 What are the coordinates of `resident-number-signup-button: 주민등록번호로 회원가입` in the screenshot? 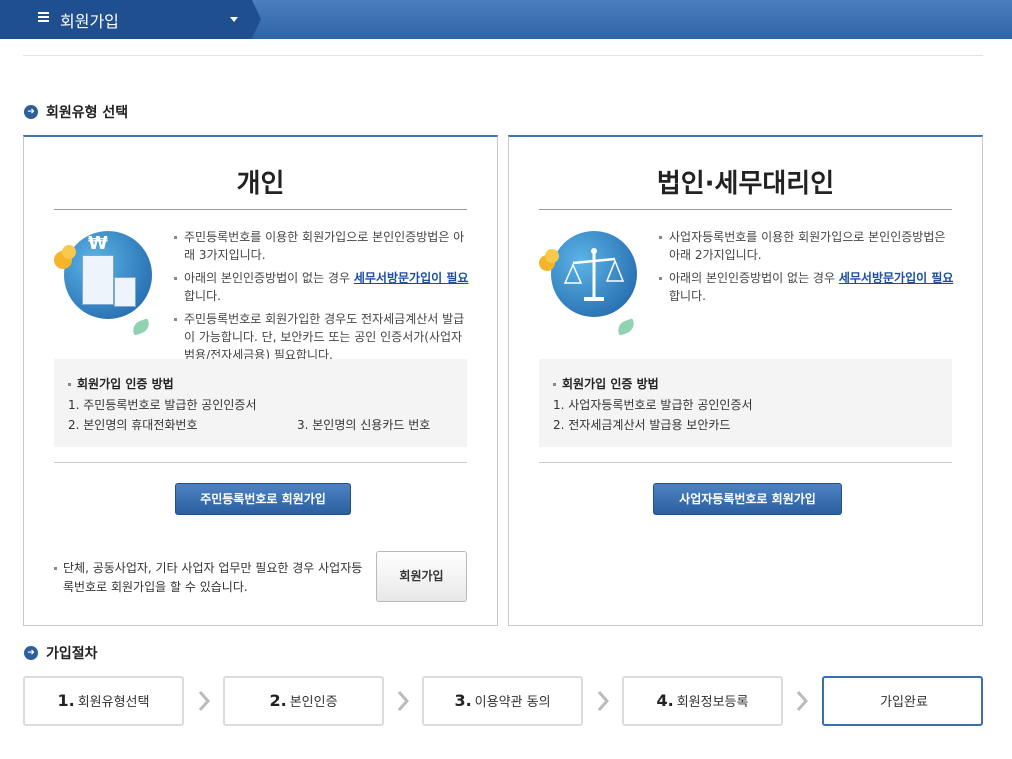 It's located at (263, 499).